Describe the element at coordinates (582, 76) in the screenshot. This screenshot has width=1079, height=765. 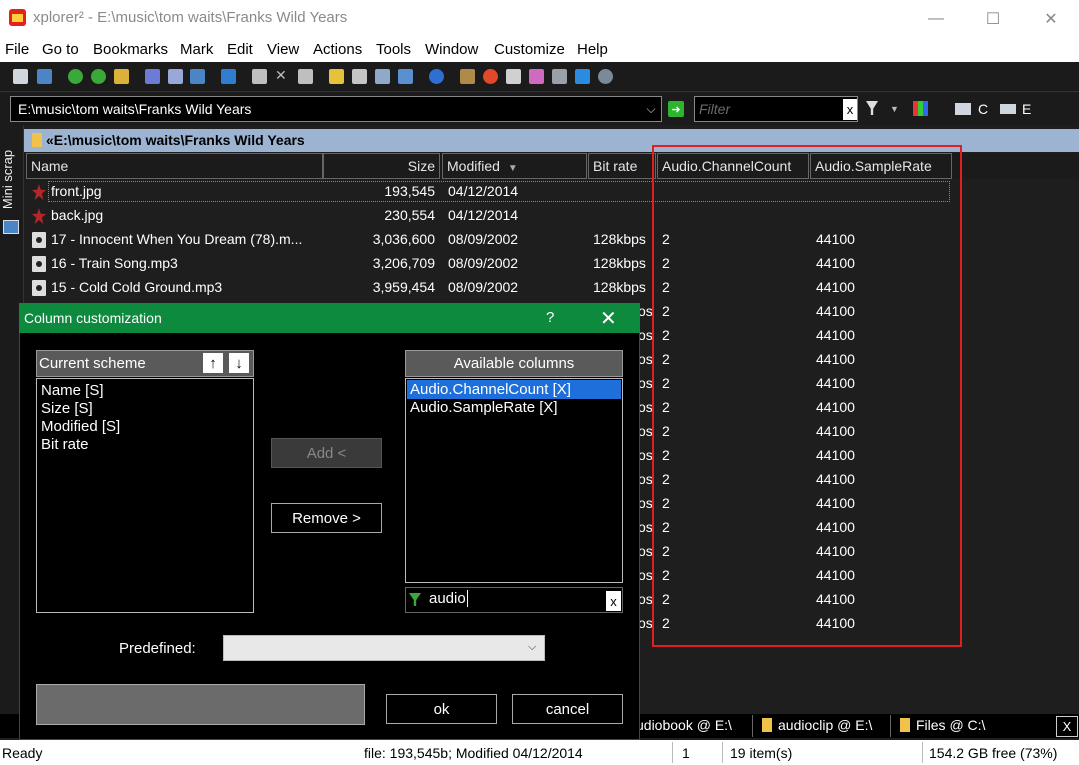
I see `monitor-icon` at that location.